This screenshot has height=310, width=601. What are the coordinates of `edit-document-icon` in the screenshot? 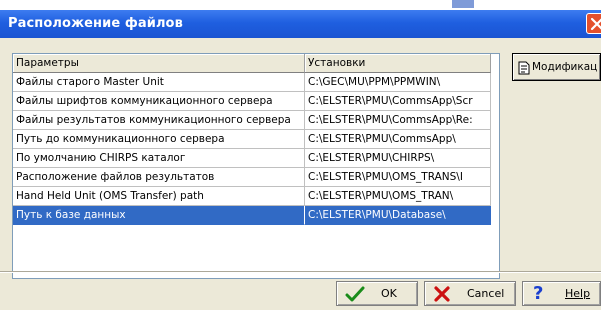 It's located at (524, 68).